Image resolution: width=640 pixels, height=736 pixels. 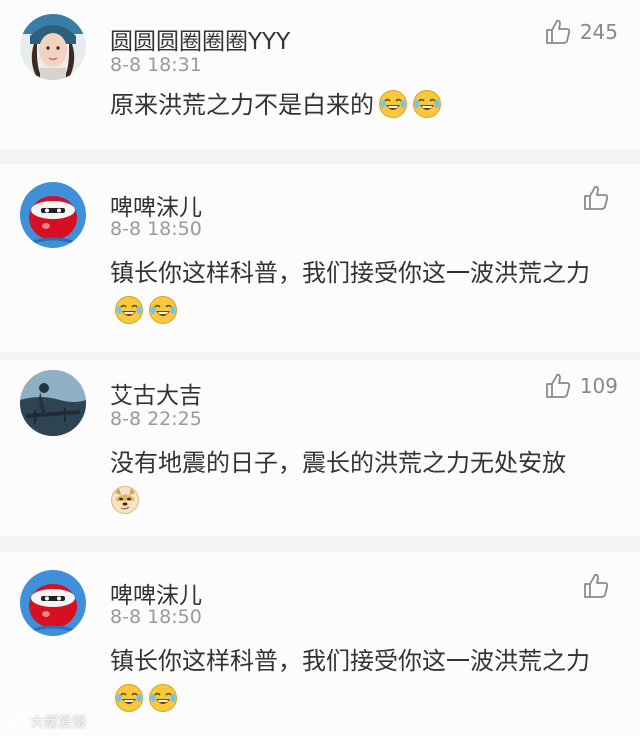 I want to click on watermark: 大都爱摄, so click(x=46, y=722).